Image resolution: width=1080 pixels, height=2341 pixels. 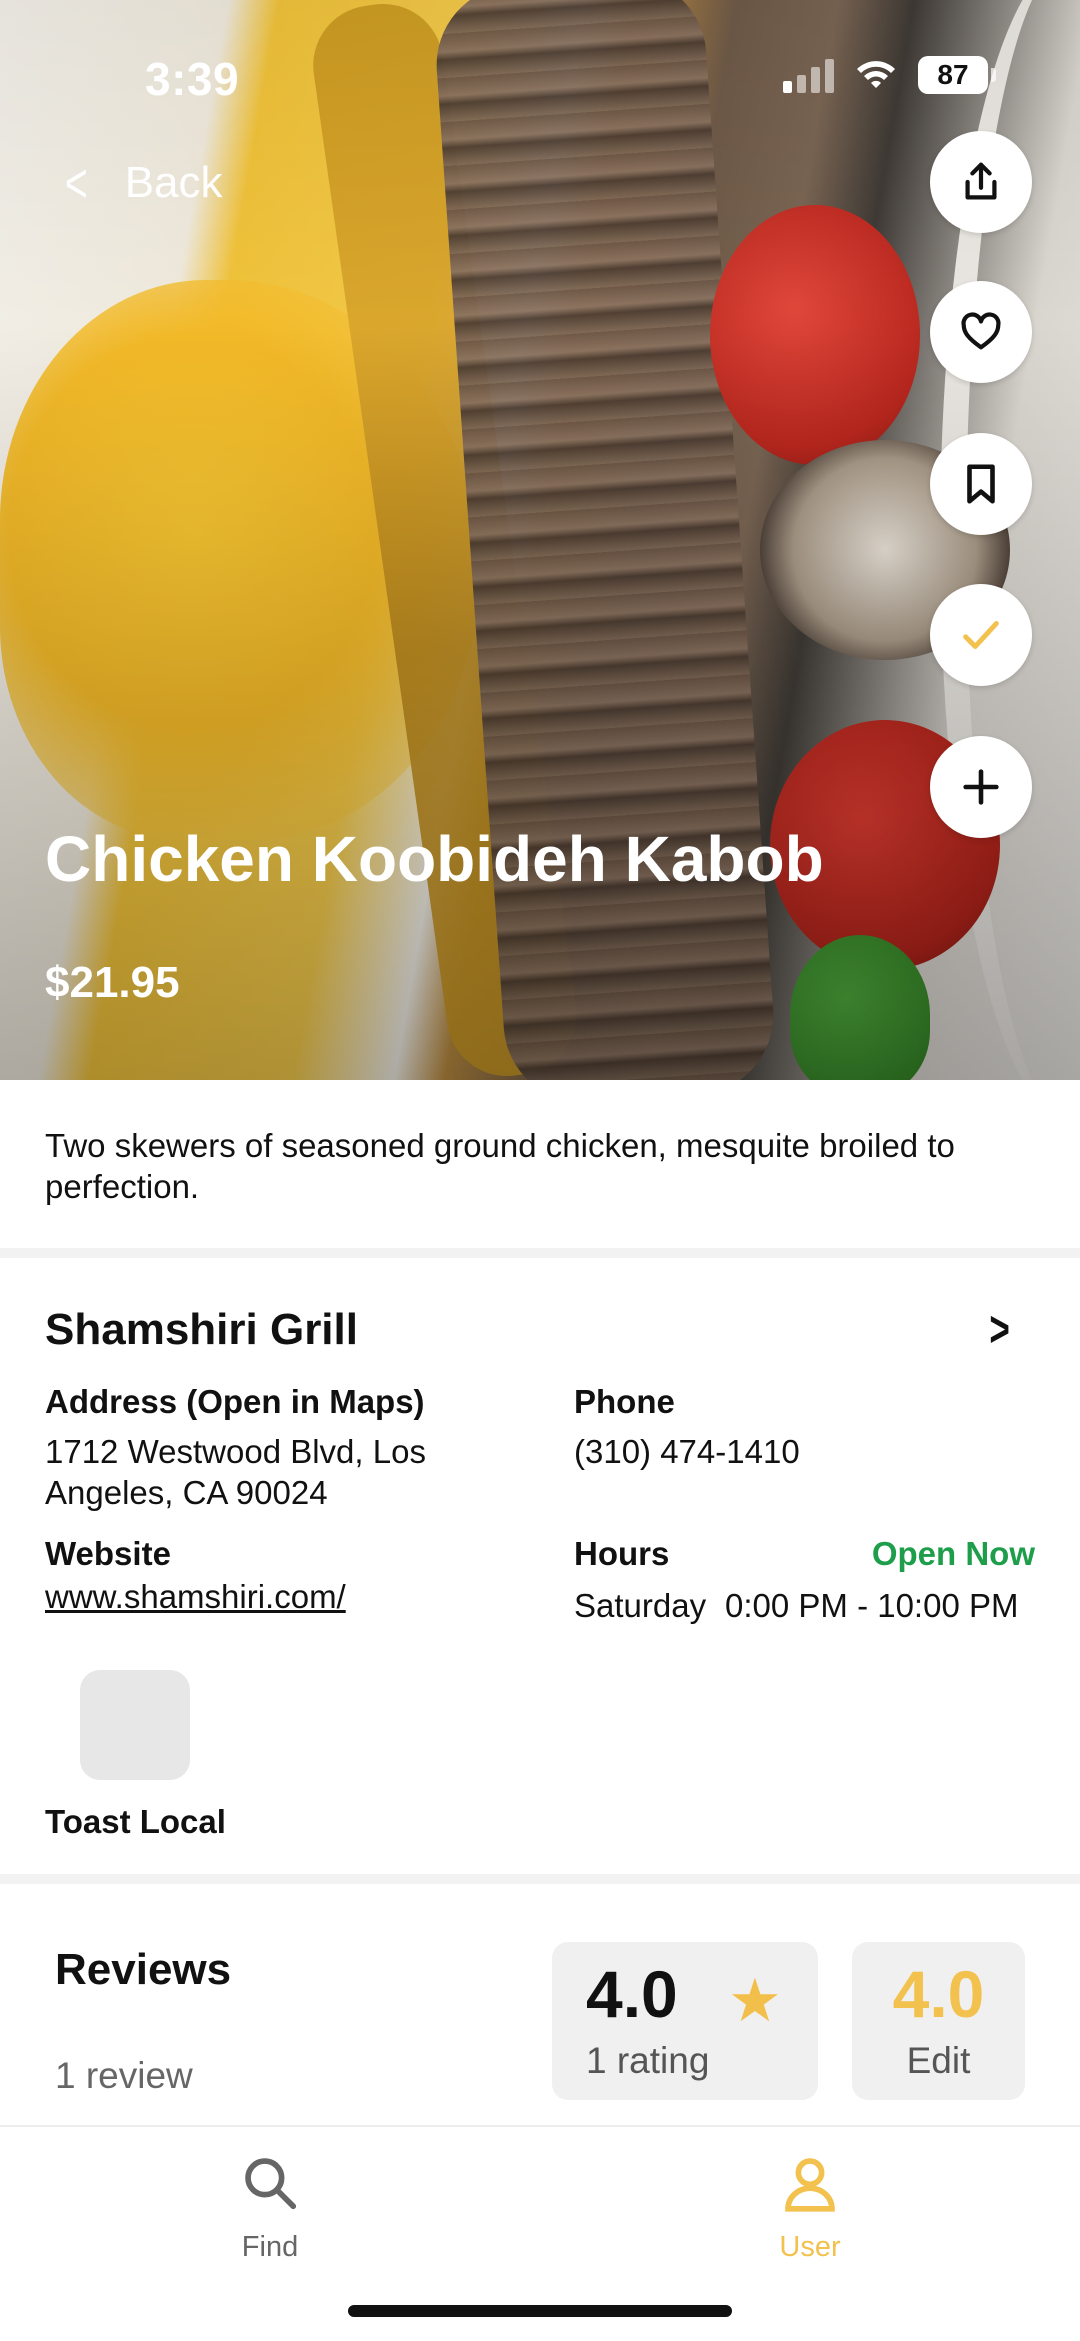 I want to click on home-indicator, so click(x=540, y=2311).